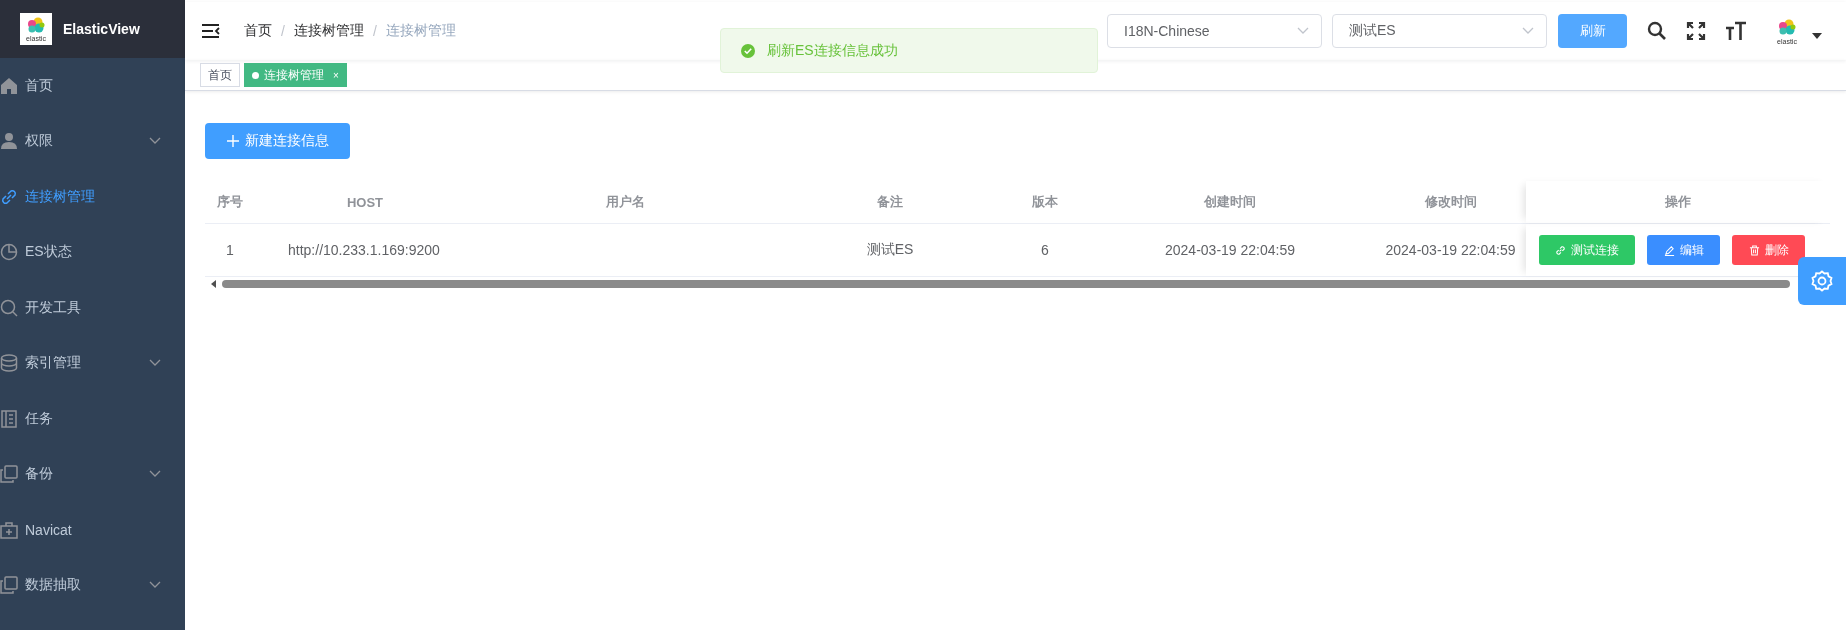  What do you see at coordinates (1817, 36) in the screenshot?
I see `caret-icon` at bounding box center [1817, 36].